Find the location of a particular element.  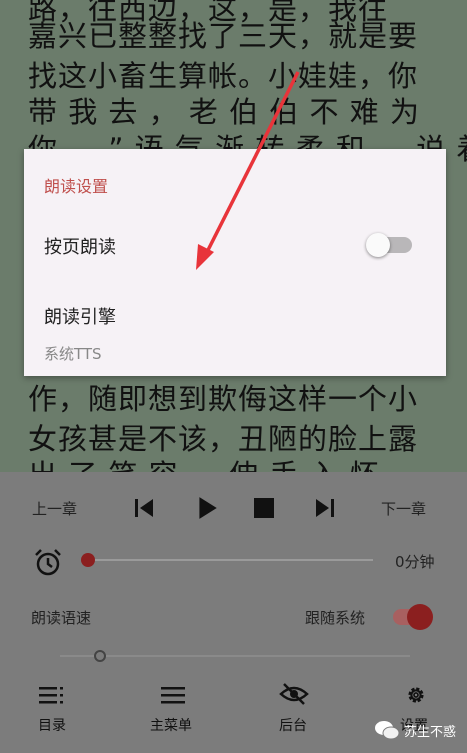

text-line: 嘉兴已整整找了三天，就是要 is located at coordinates (223, 36).